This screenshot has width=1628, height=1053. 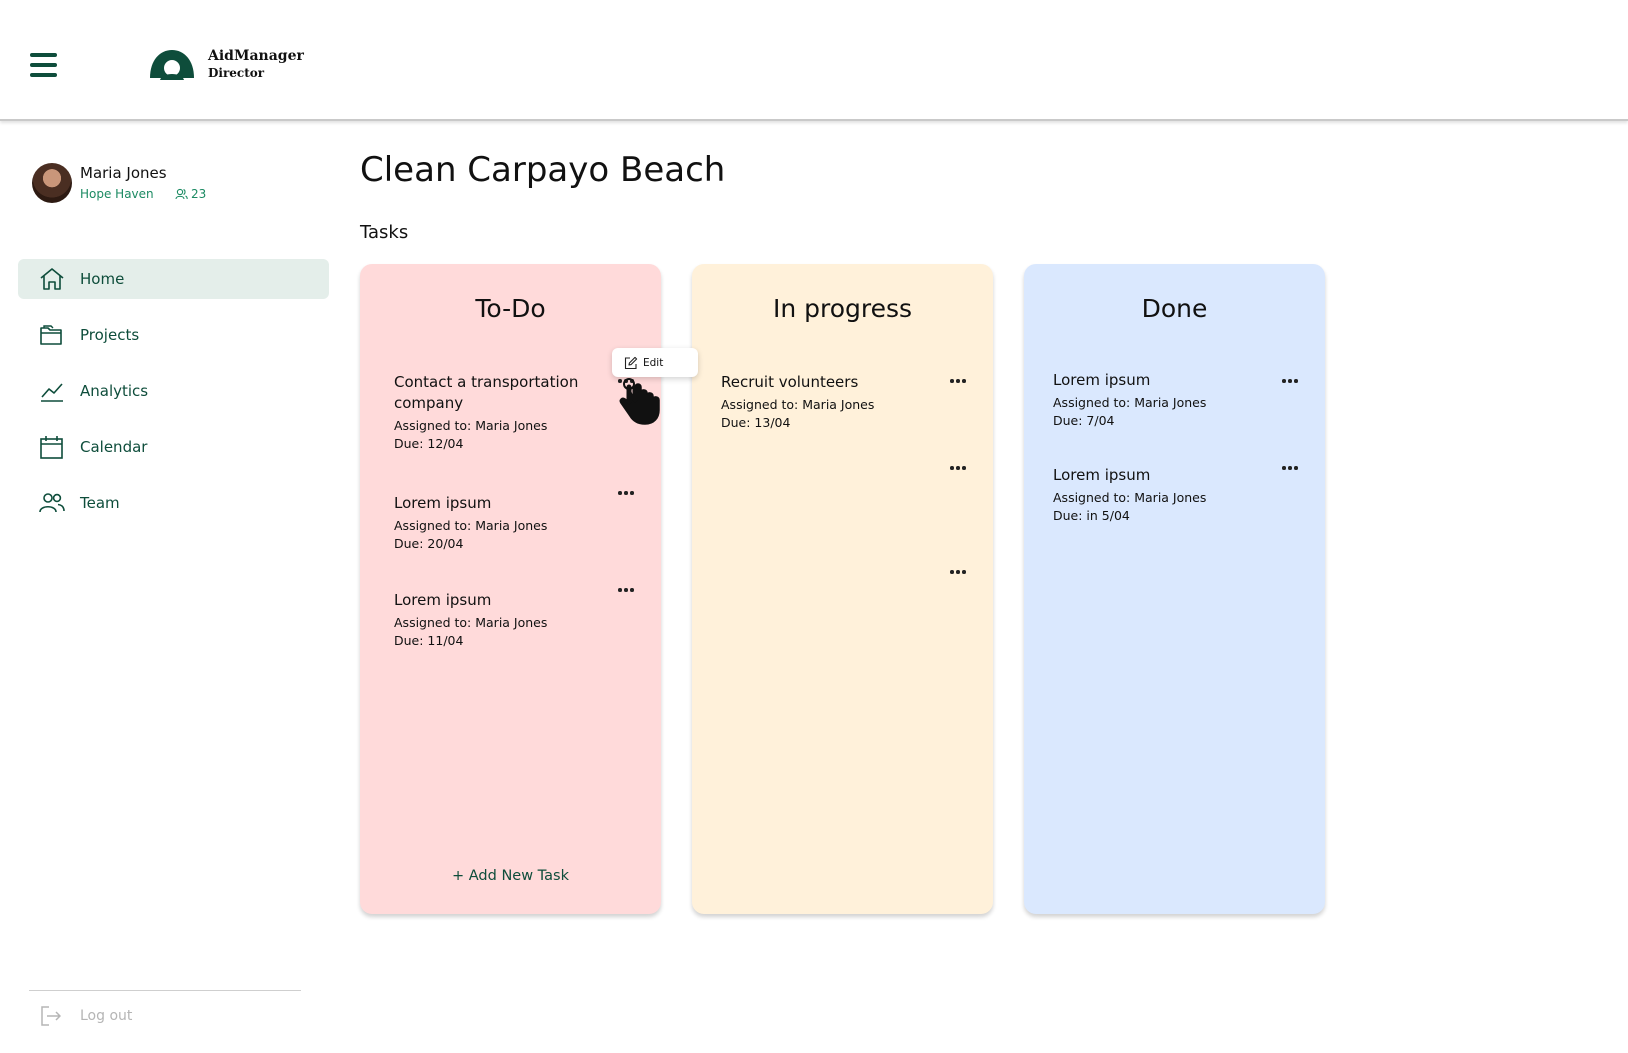 I want to click on task-title: Recruit volunteers, so click(x=790, y=382).